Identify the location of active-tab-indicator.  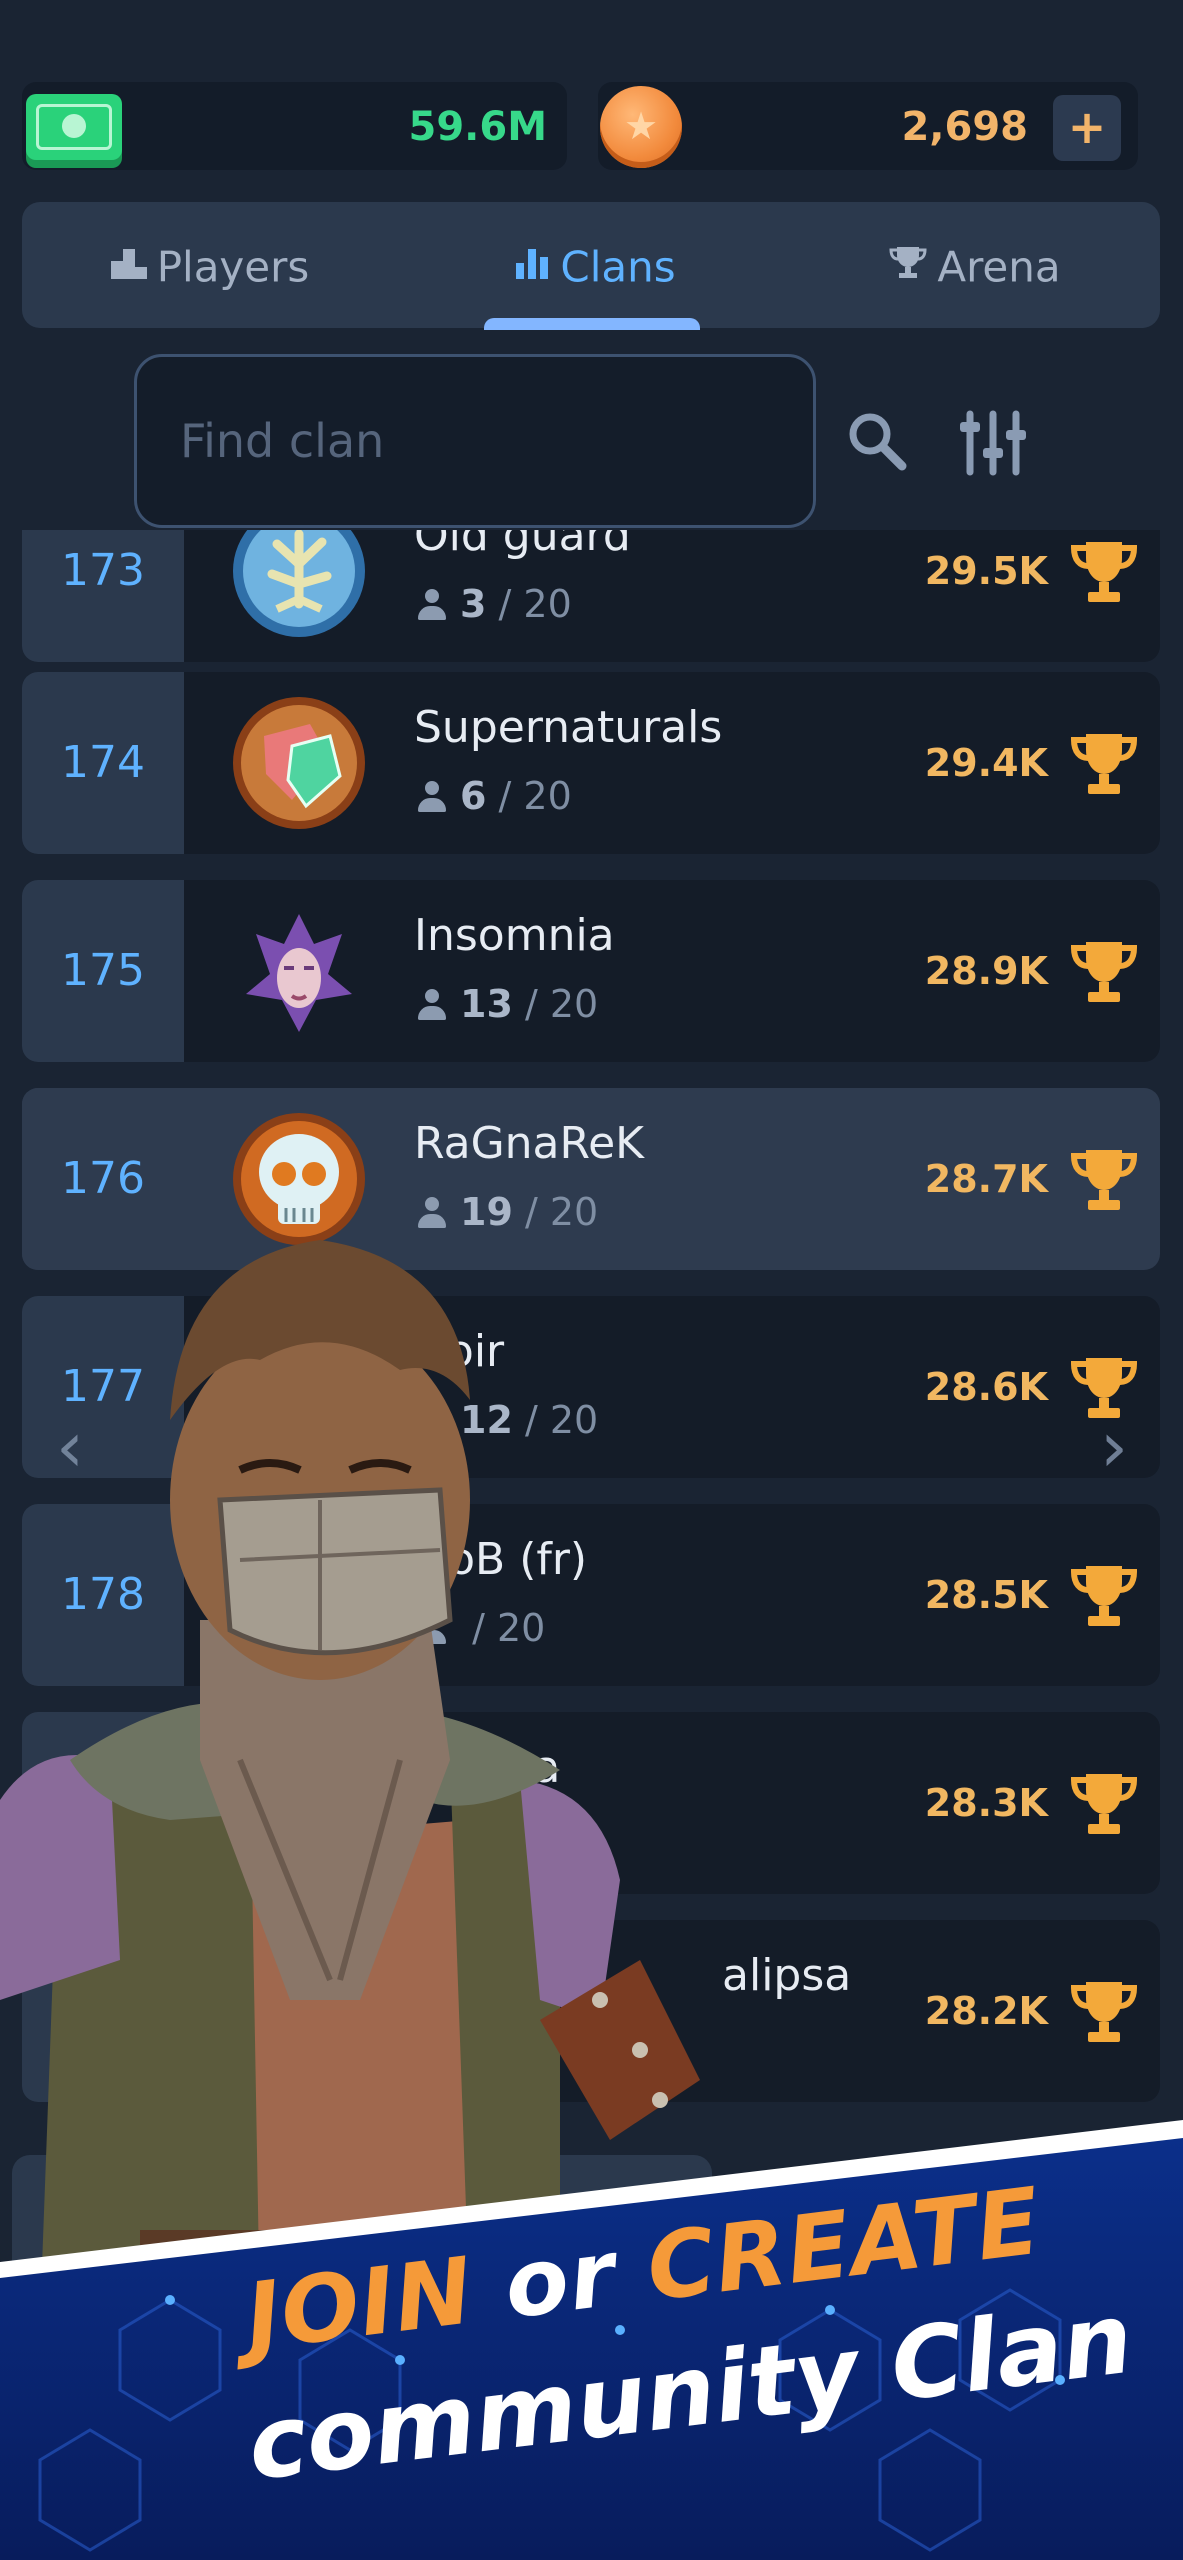
(592, 324).